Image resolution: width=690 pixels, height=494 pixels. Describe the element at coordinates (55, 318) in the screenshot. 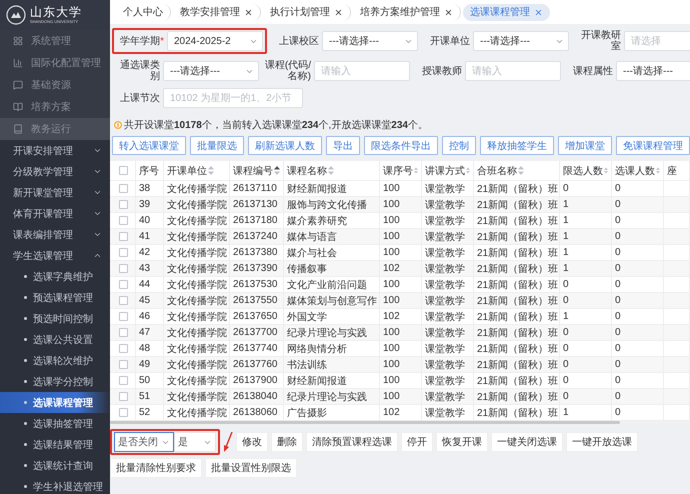

I see `menu-item: 预选时间控制` at that location.